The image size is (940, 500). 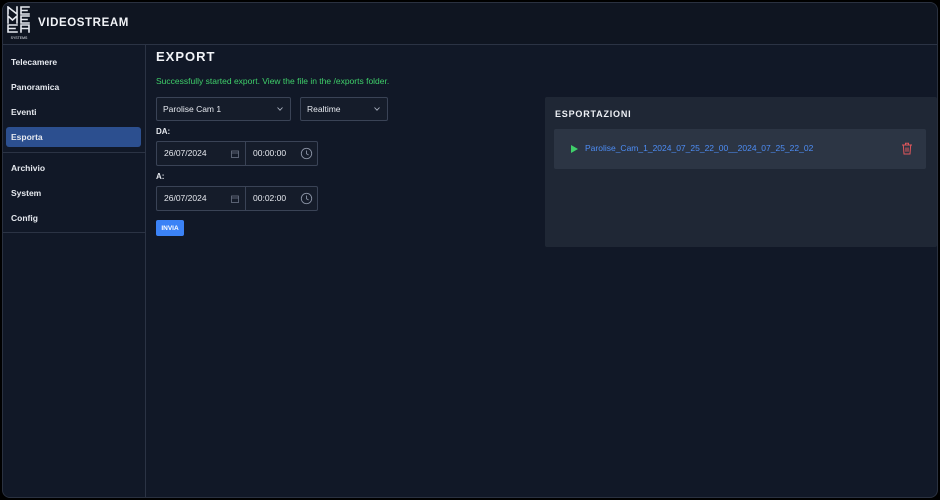 What do you see at coordinates (170, 228) in the screenshot?
I see `submit-button: INVIA` at bounding box center [170, 228].